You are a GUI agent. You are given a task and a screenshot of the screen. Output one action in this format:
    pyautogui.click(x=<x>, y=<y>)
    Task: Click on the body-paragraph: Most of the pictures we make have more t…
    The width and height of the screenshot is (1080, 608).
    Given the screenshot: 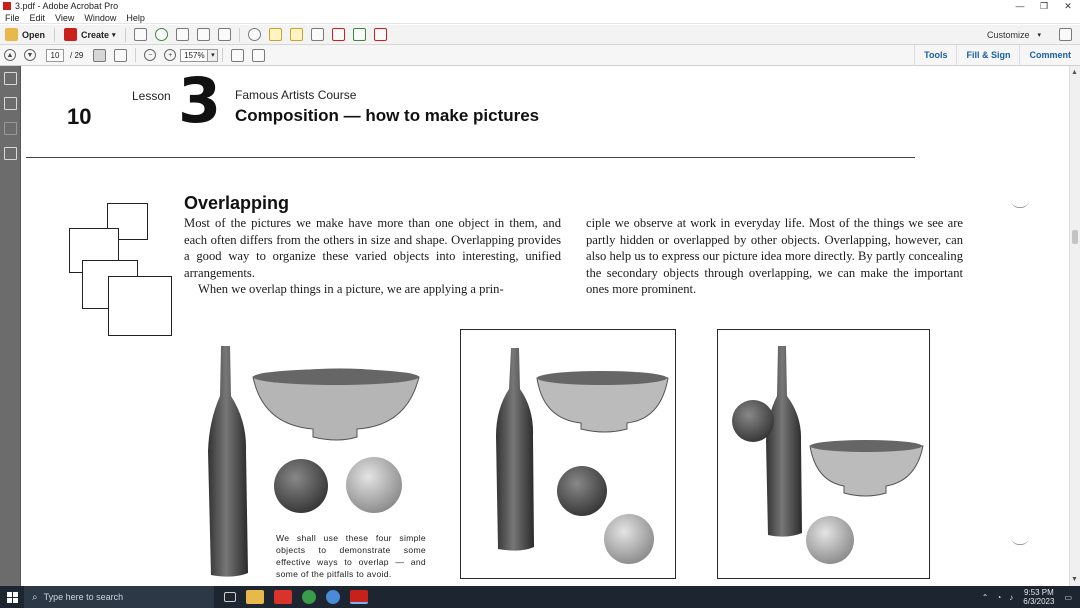 What is the action you would take?
    pyautogui.click(x=372, y=248)
    